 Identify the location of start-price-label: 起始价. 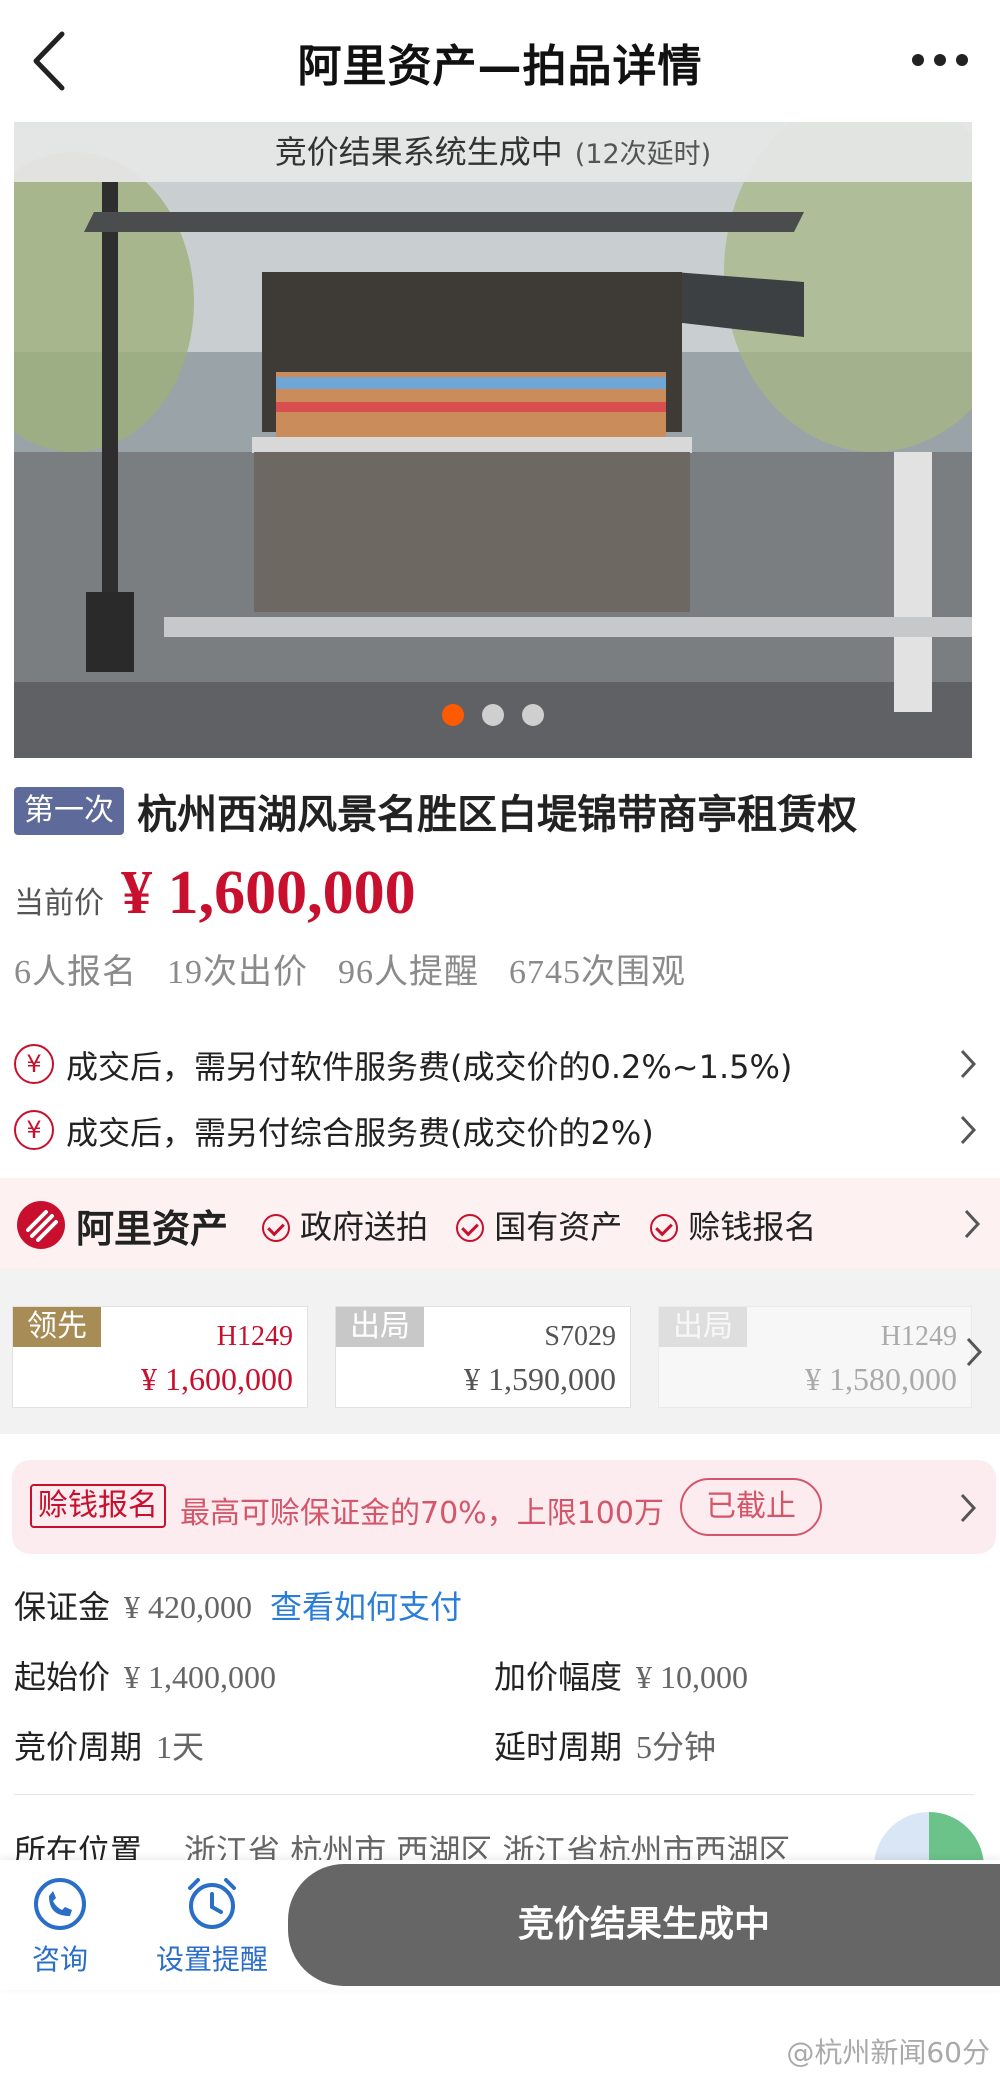
(62, 1677).